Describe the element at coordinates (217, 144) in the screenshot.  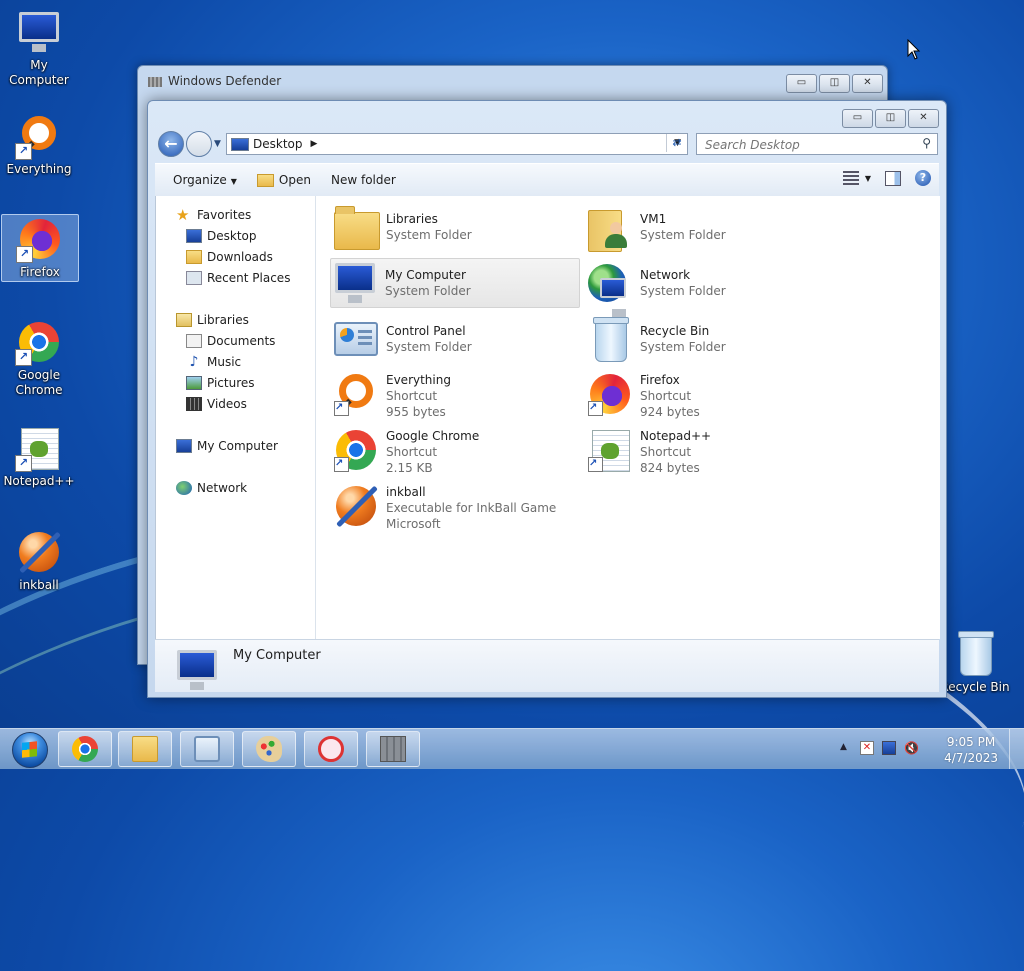
I see `recent-pages-dropdown: ▼` at that location.